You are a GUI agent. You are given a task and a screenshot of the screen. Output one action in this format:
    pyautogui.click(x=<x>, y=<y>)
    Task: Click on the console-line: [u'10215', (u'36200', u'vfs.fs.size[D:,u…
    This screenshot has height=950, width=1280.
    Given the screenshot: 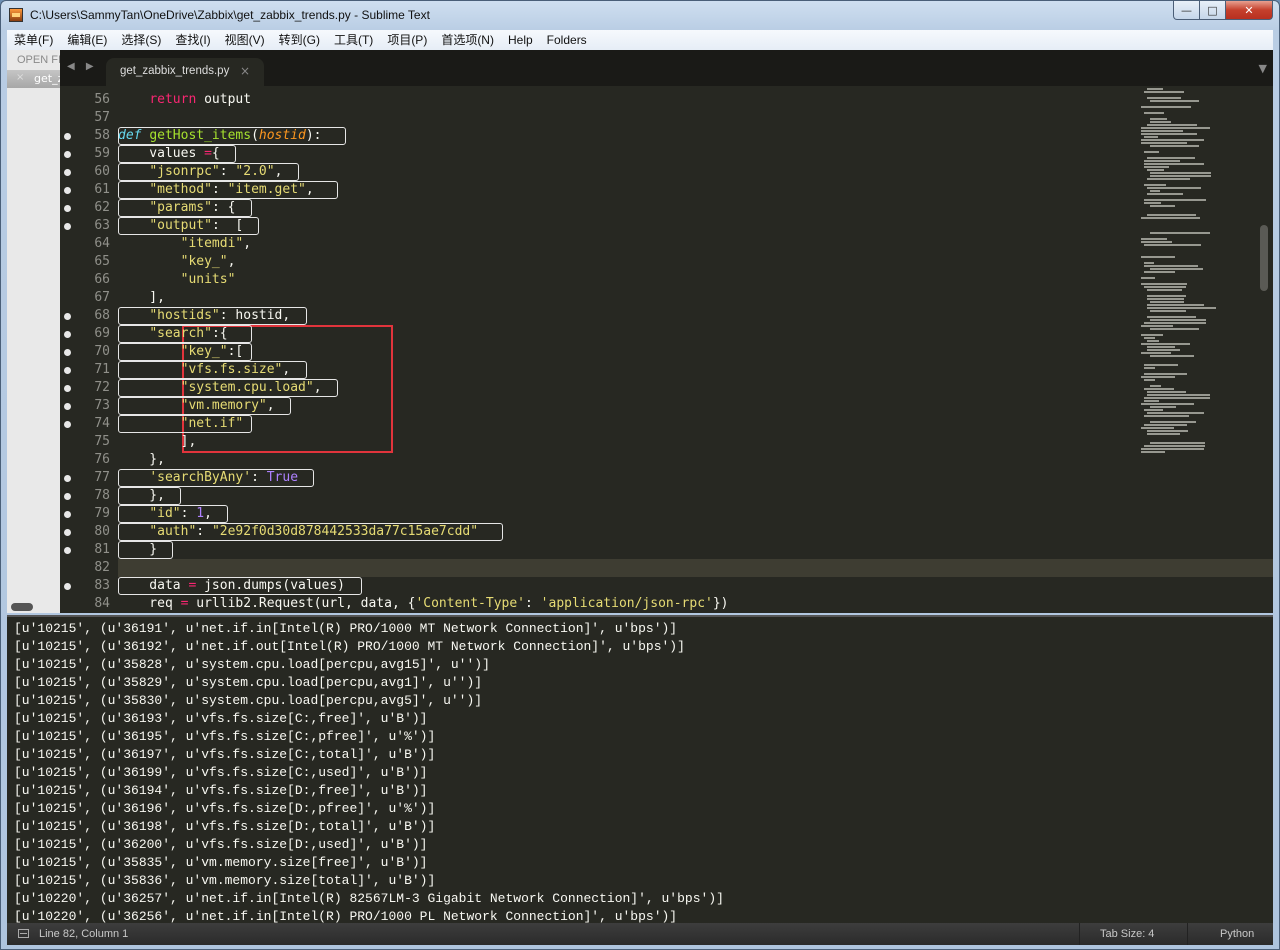 What is the action you would take?
    pyautogui.click(x=221, y=844)
    